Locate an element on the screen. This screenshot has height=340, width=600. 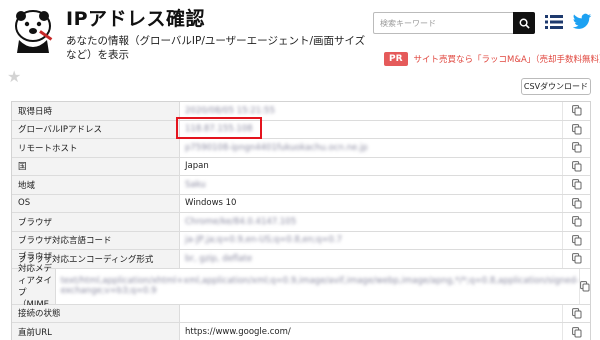
site-title: IPアドレス確認 is located at coordinates (135, 17).